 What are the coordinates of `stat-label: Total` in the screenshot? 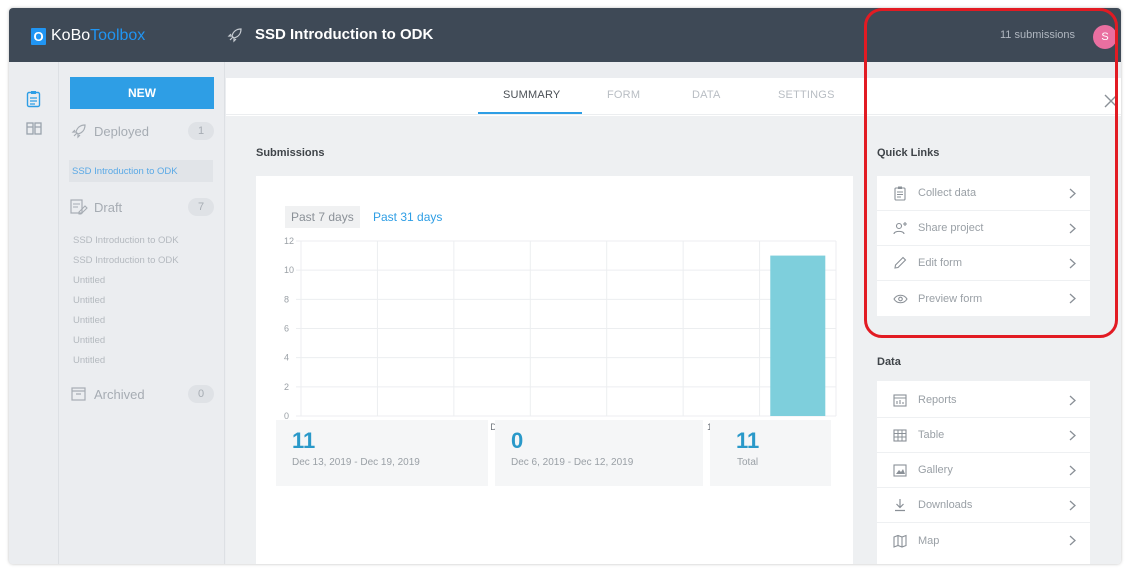 It's located at (748, 462).